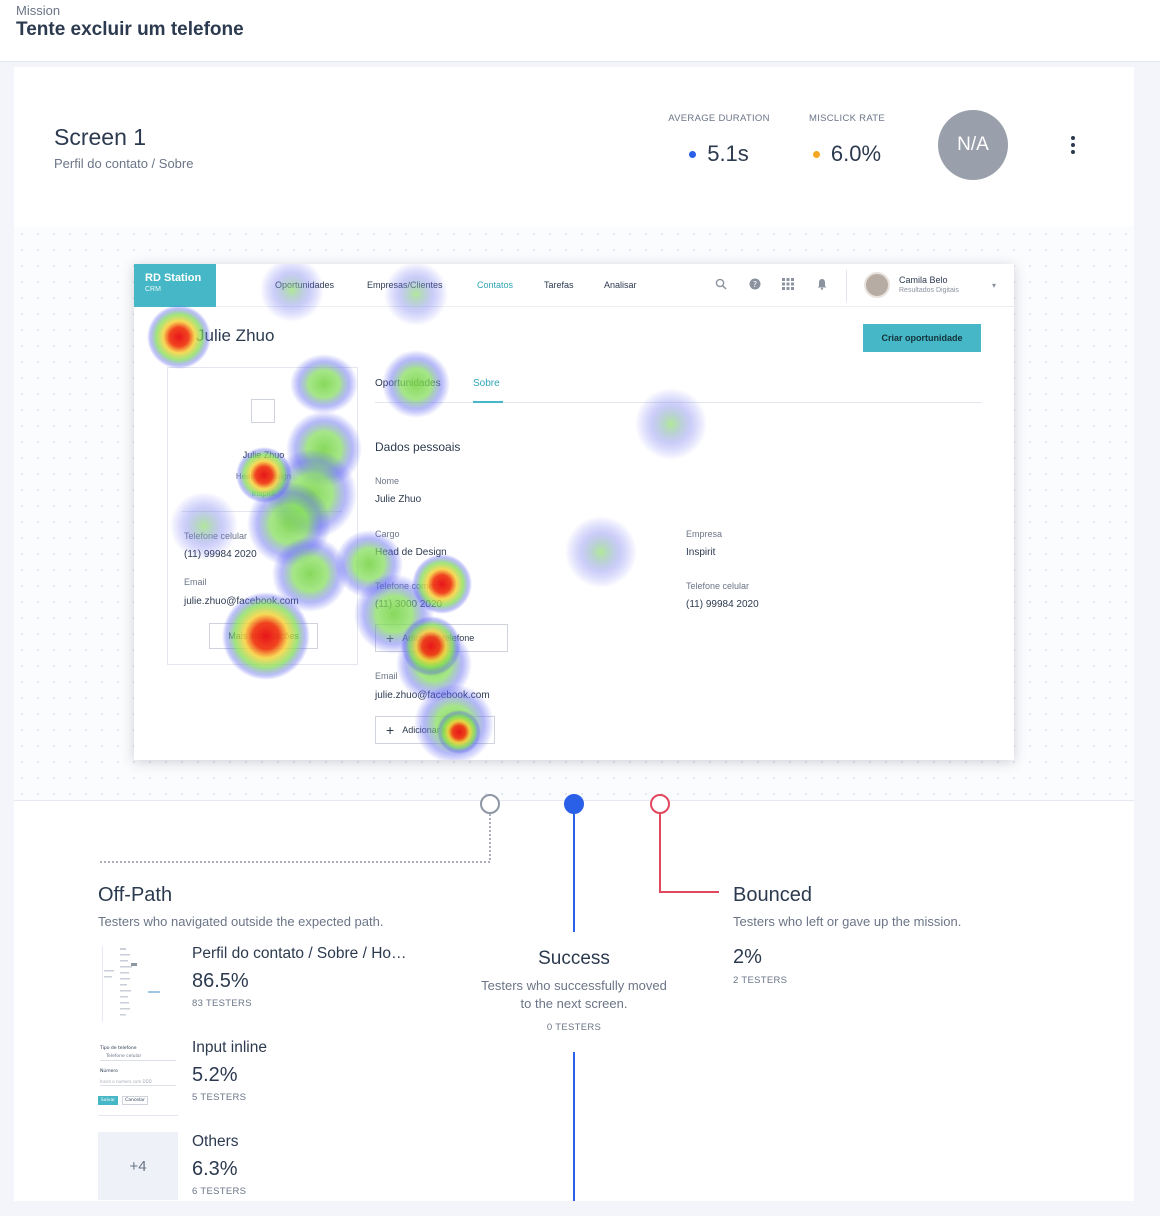 This screenshot has width=1160, height=1216. I want to click on success-title: Success, so click(574, 958).